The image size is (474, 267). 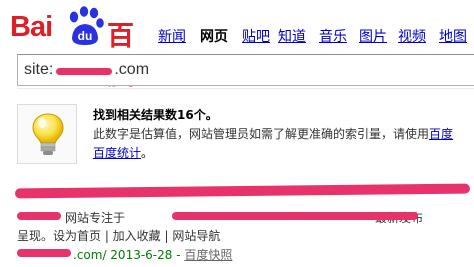 What do you see at coordinates (80, 48) in the screenshot?
I see `baidu-logo: Bai du 百度` at bounding box center [80, 48].